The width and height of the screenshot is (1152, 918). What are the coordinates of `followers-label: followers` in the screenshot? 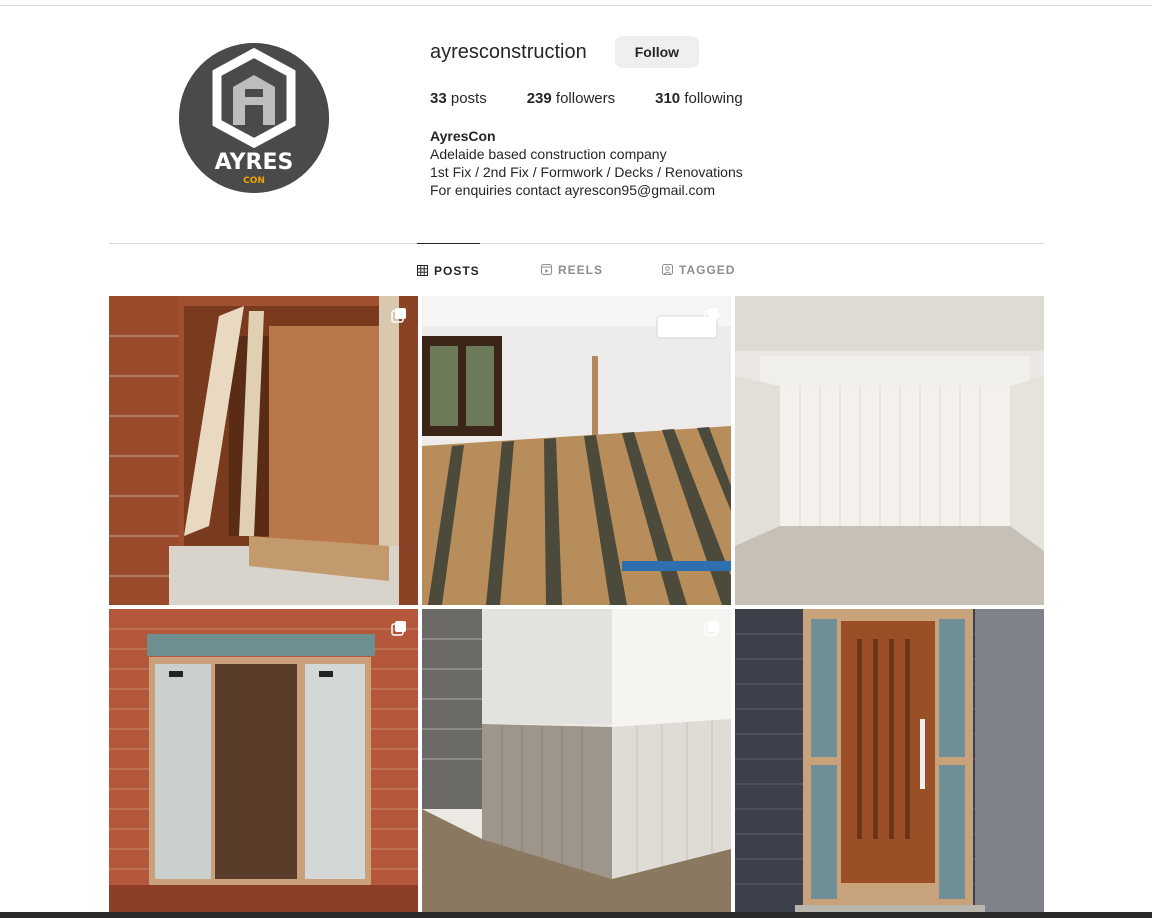 It's located at (585, 98).